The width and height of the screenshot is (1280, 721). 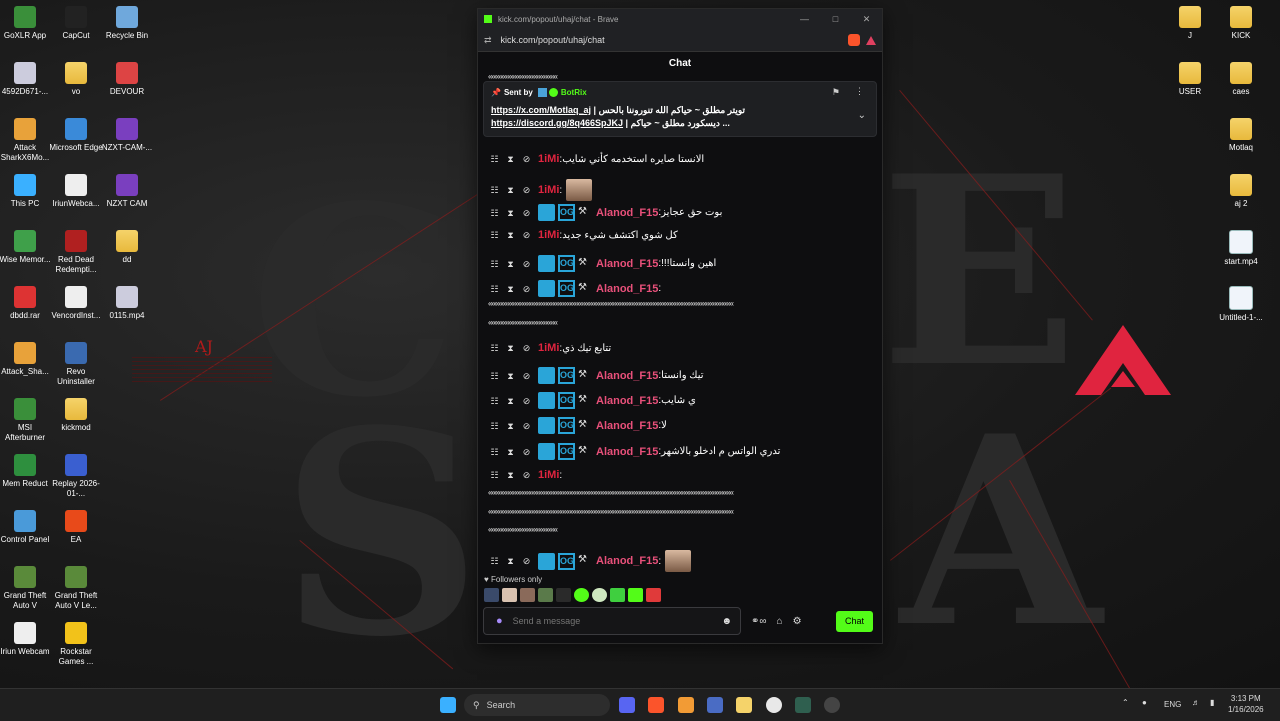 What do you see at coordinates (616, 621) in the screenshot?
I see `message-input` at bounding box center [616, 621].